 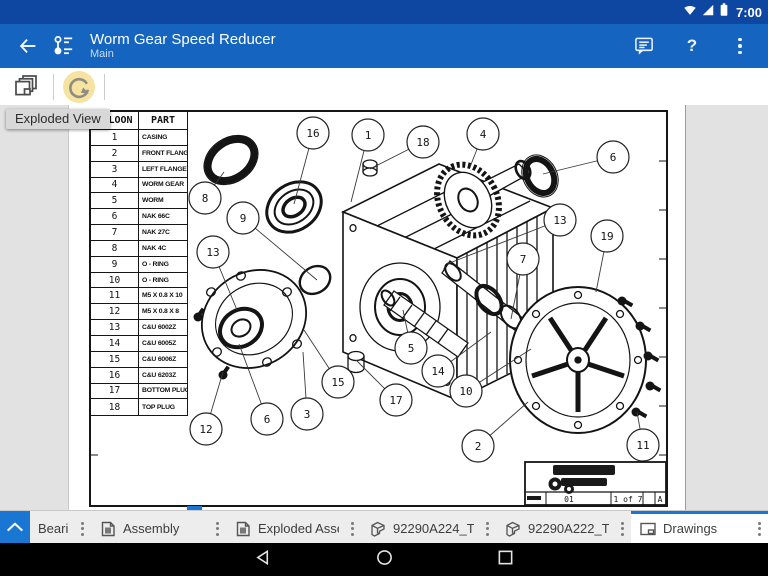 I want to click on table-cell-part: NAK 4C, so click(x=154, y=248).